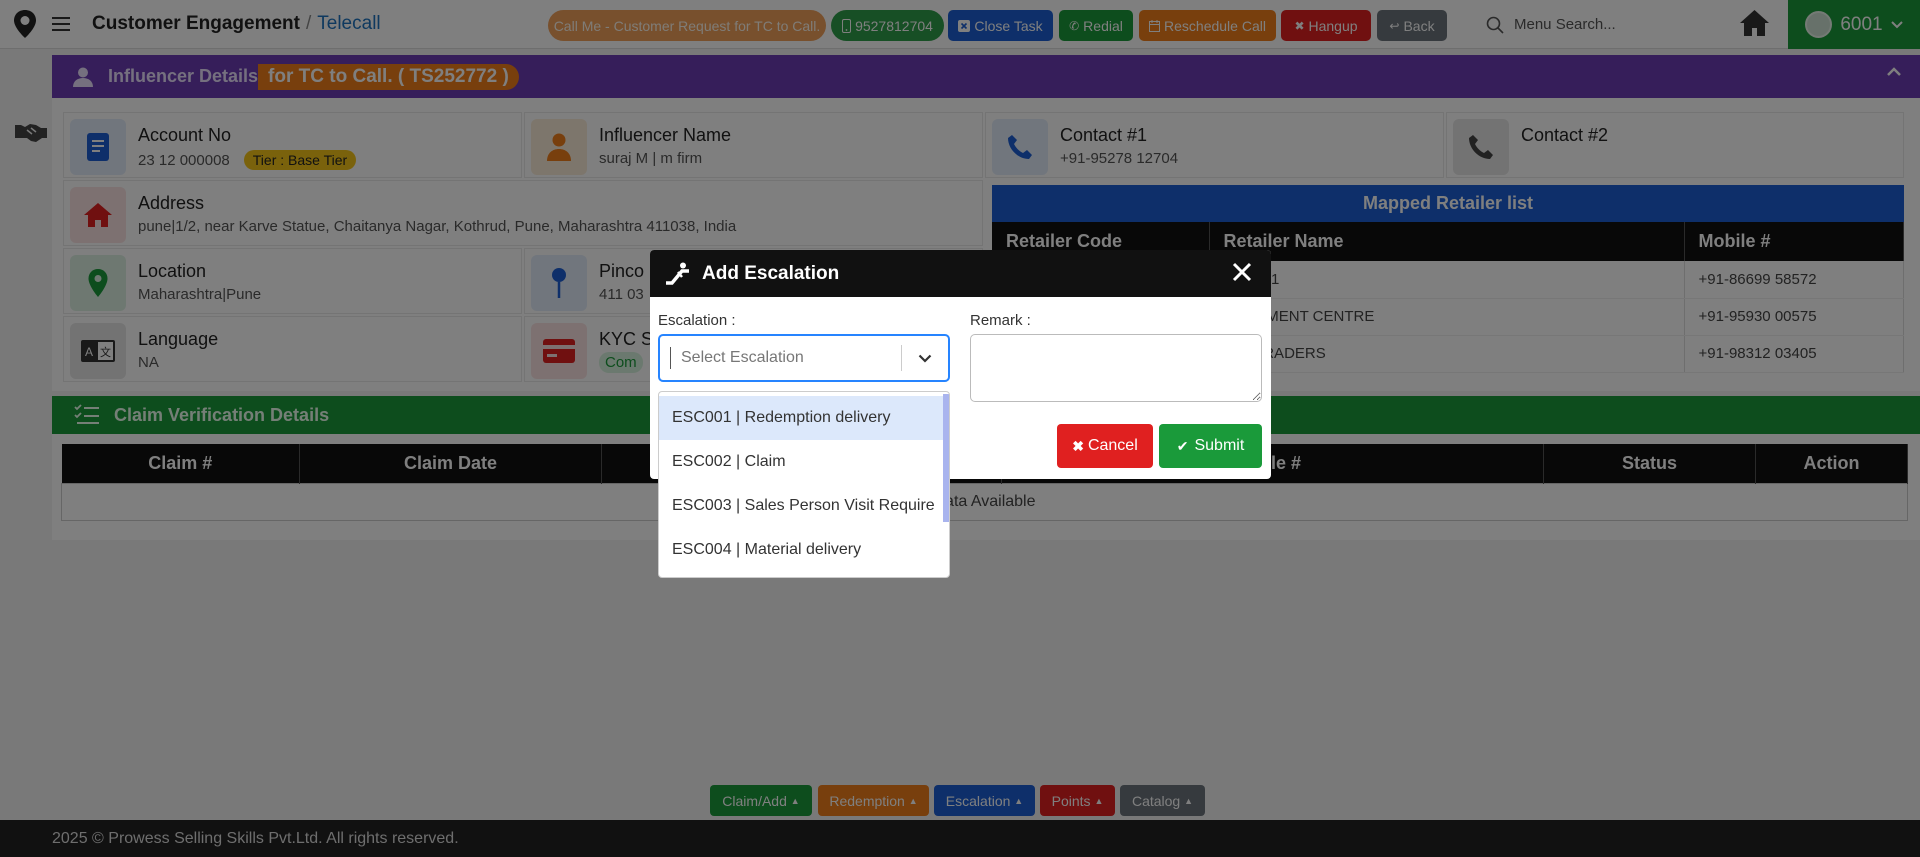 Image resolution: width=1920 pixels, height=857 pixels. Describe the element at coordinates (1242, 272) in the screenshot. I see `close-icon` at that location.